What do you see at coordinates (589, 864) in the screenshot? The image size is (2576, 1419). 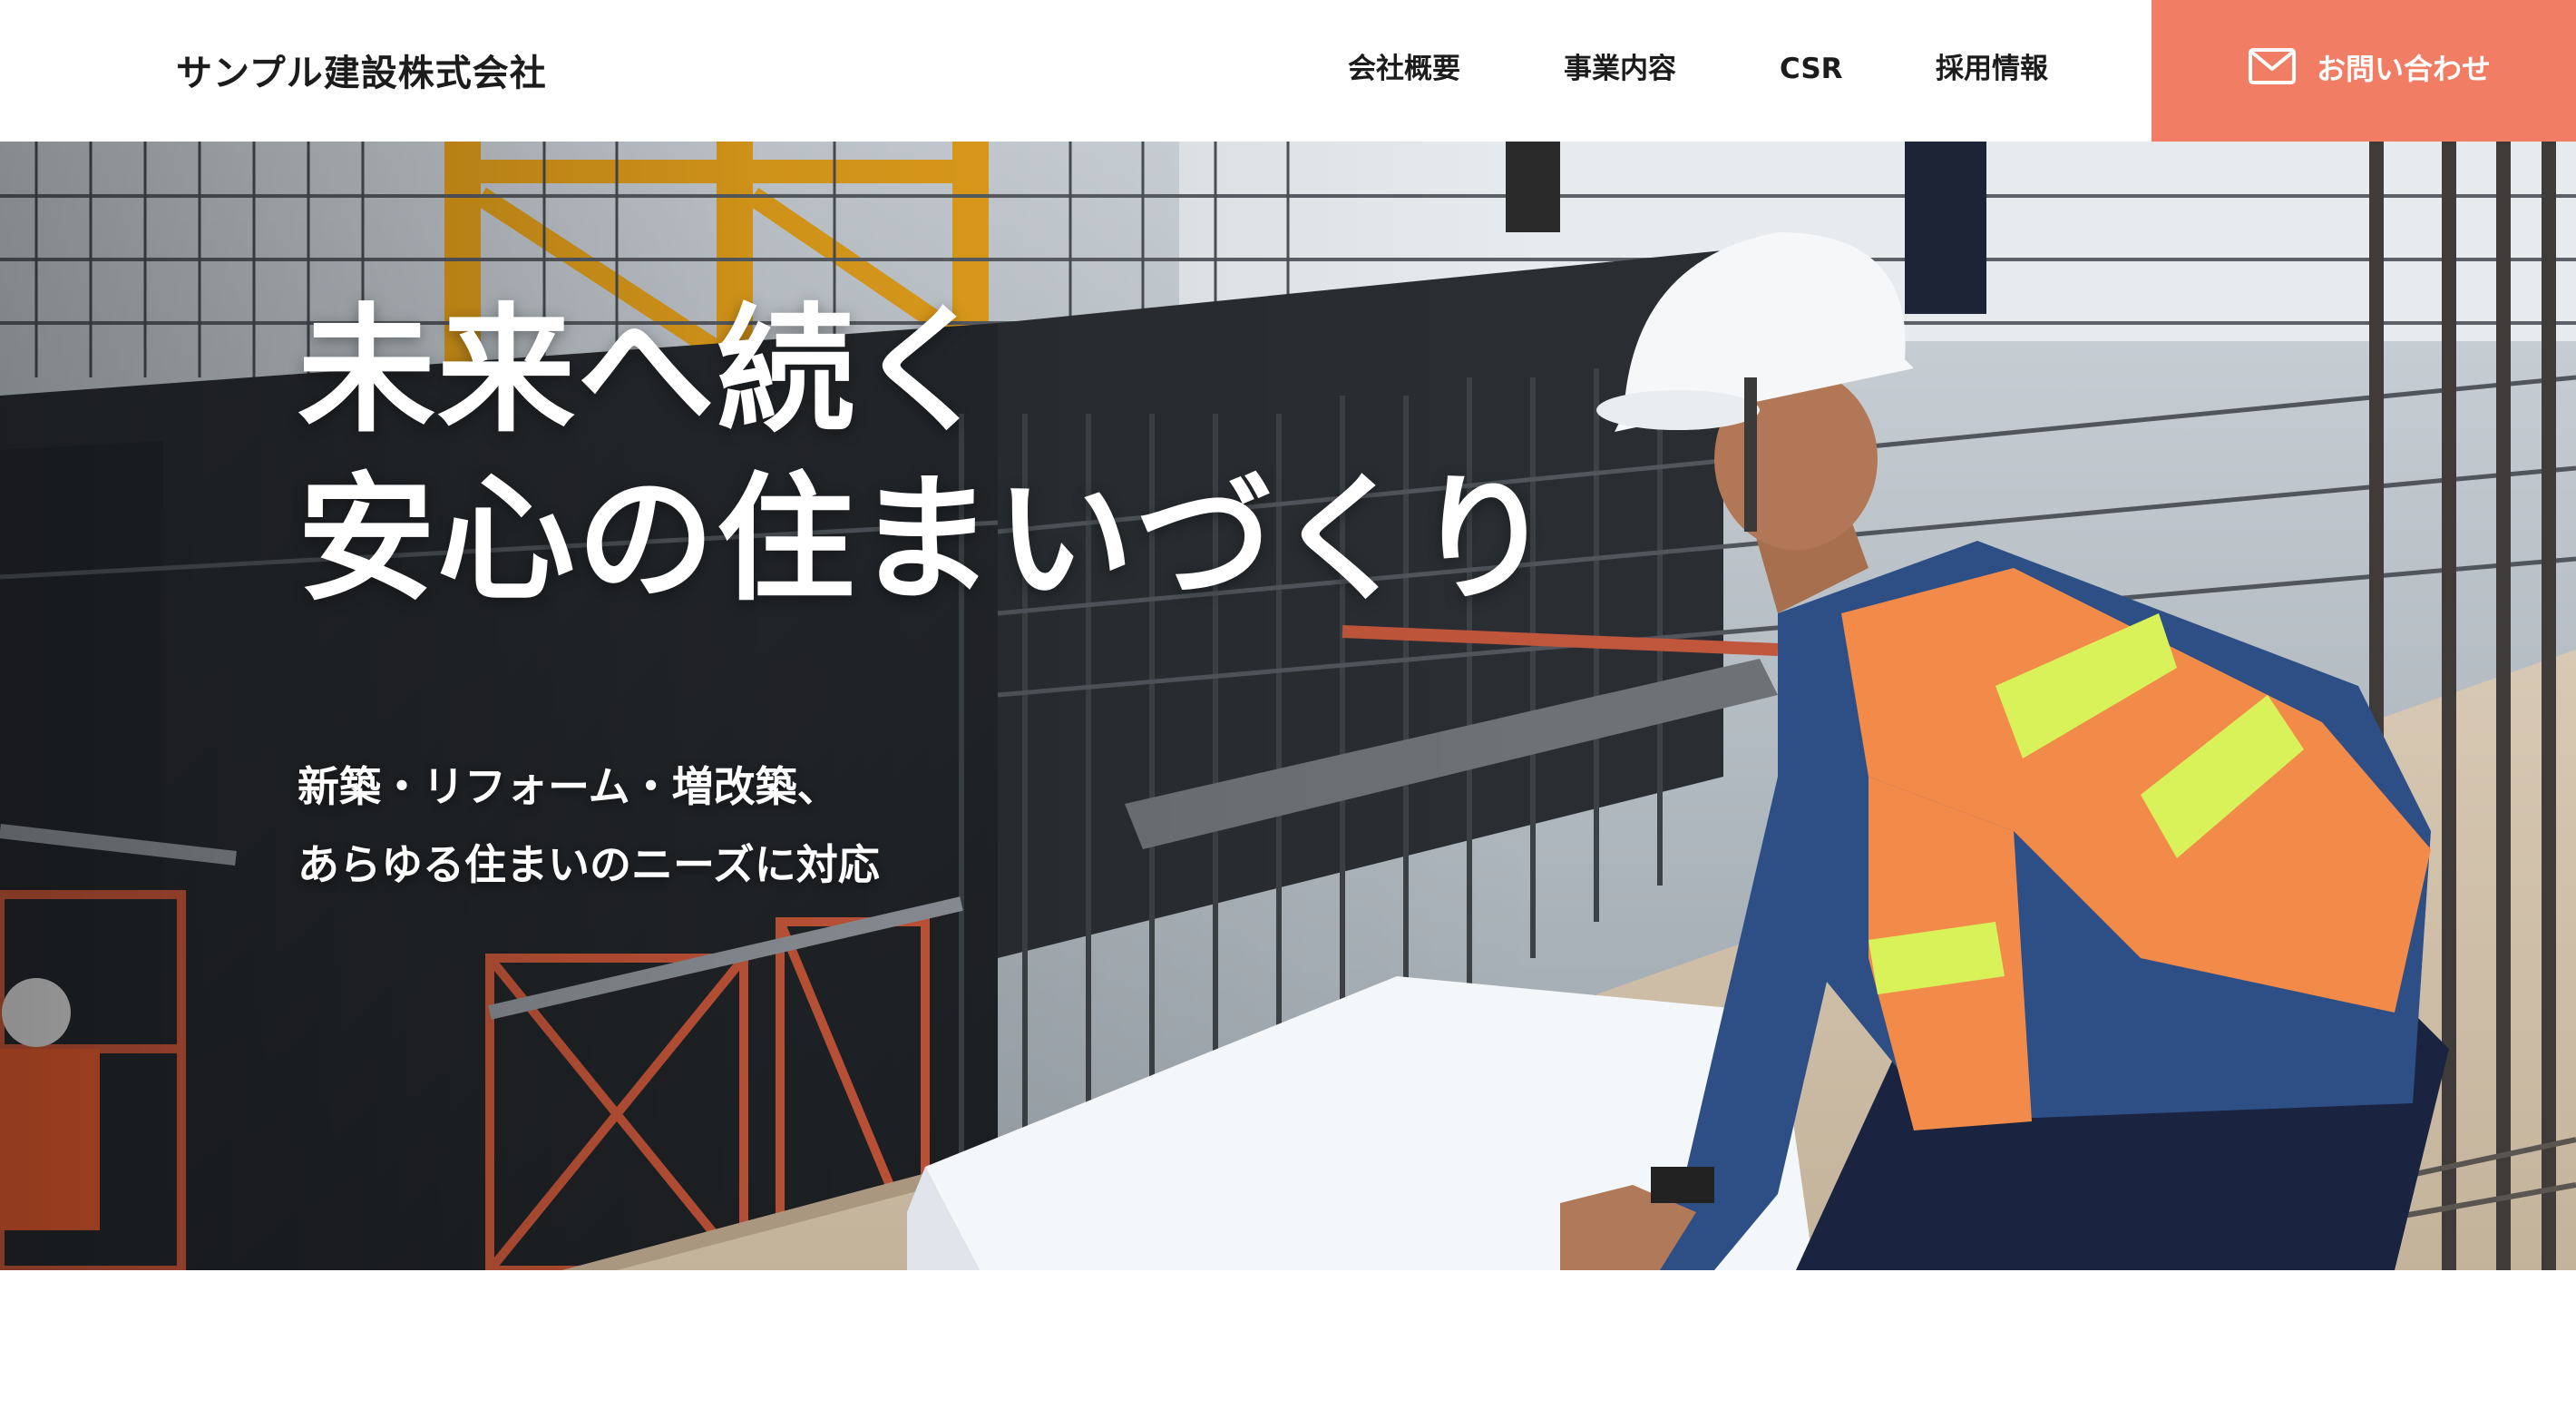 I see `hero-subtitle-line-2: あらゆる住まいのニーズに対応` at bounding box center [589, 864].